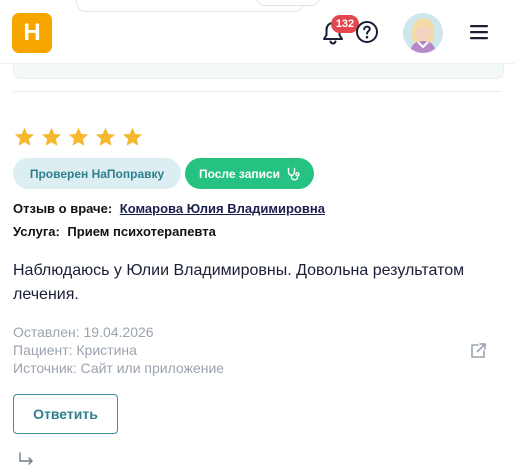  Describe the element at coordinates (258, 71) in the screenshot. I see `previous-review-card` at that location.